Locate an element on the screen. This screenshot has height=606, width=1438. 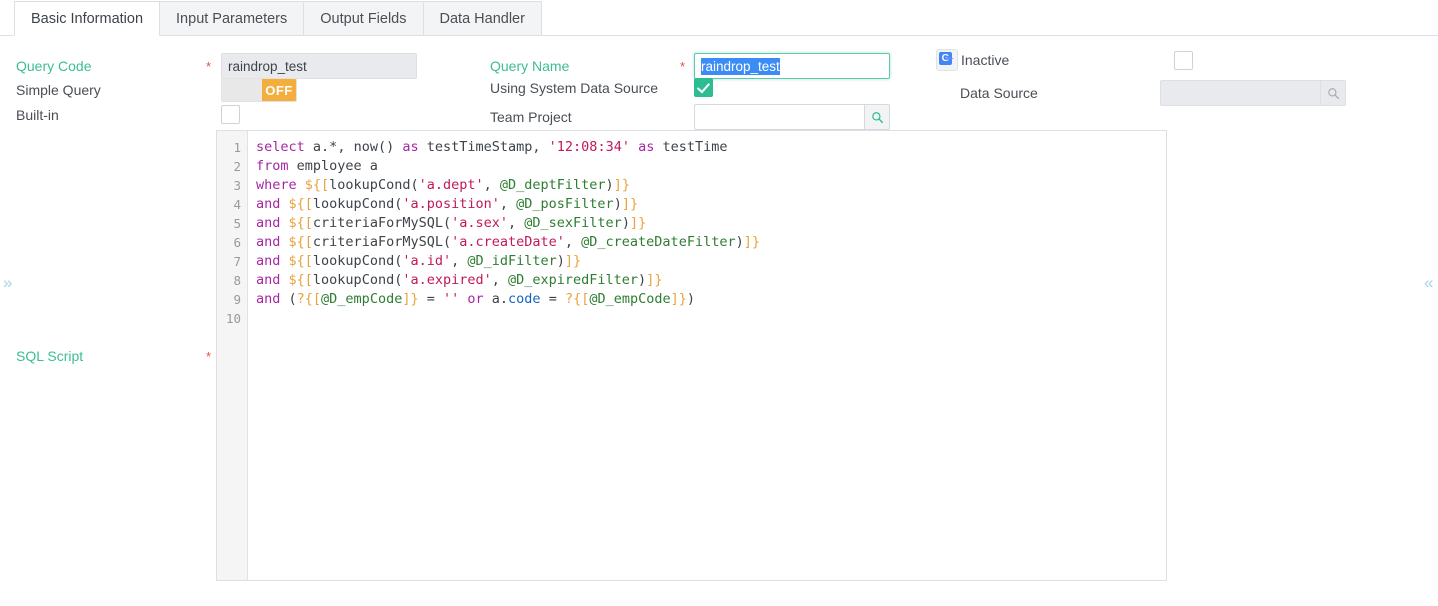
code-token: @D_createDateFilter is located at coordinates (658, 242).